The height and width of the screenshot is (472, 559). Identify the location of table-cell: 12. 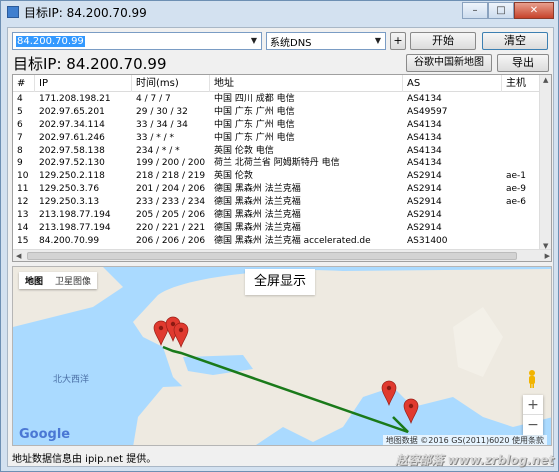
(23, 202).